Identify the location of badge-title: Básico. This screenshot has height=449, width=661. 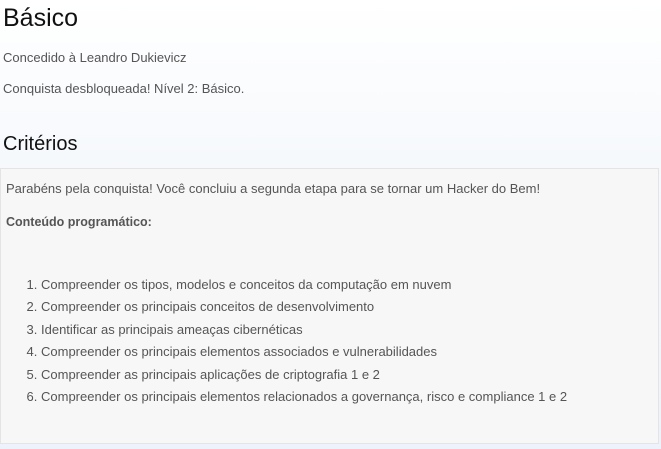
(41, 18).